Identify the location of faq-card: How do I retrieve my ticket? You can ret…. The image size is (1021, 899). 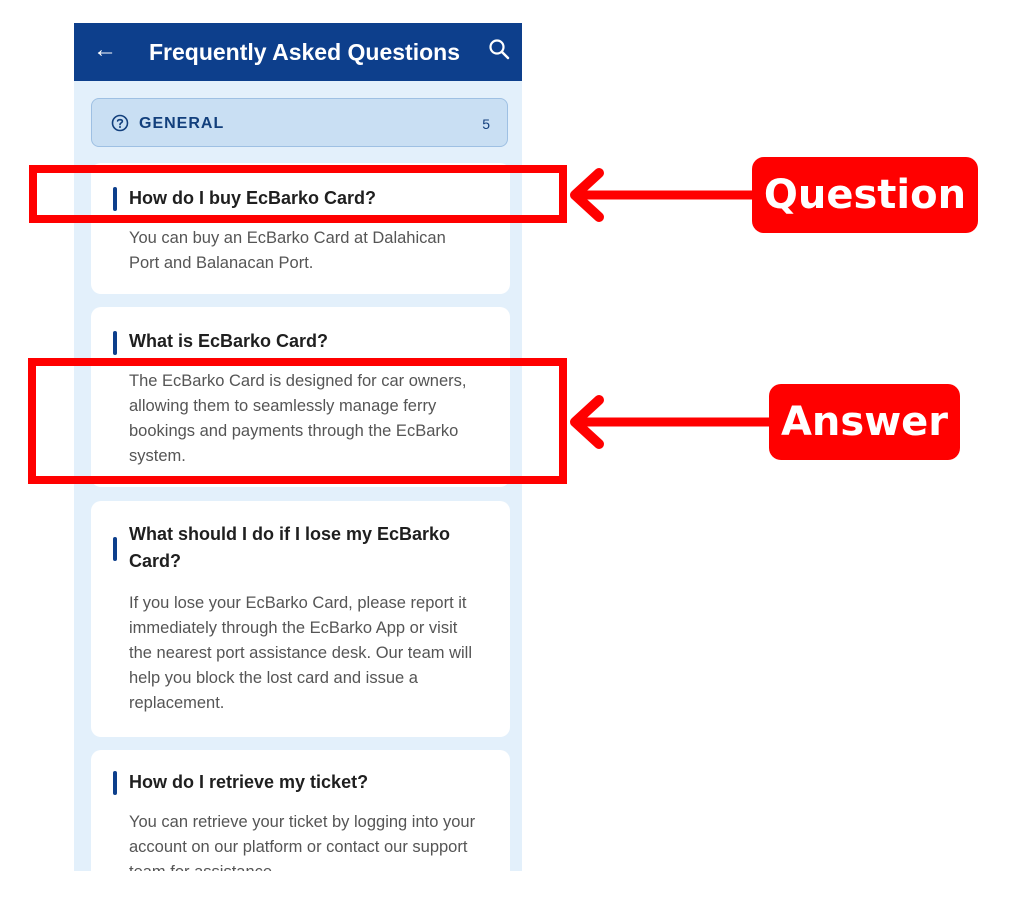
(300, 810).